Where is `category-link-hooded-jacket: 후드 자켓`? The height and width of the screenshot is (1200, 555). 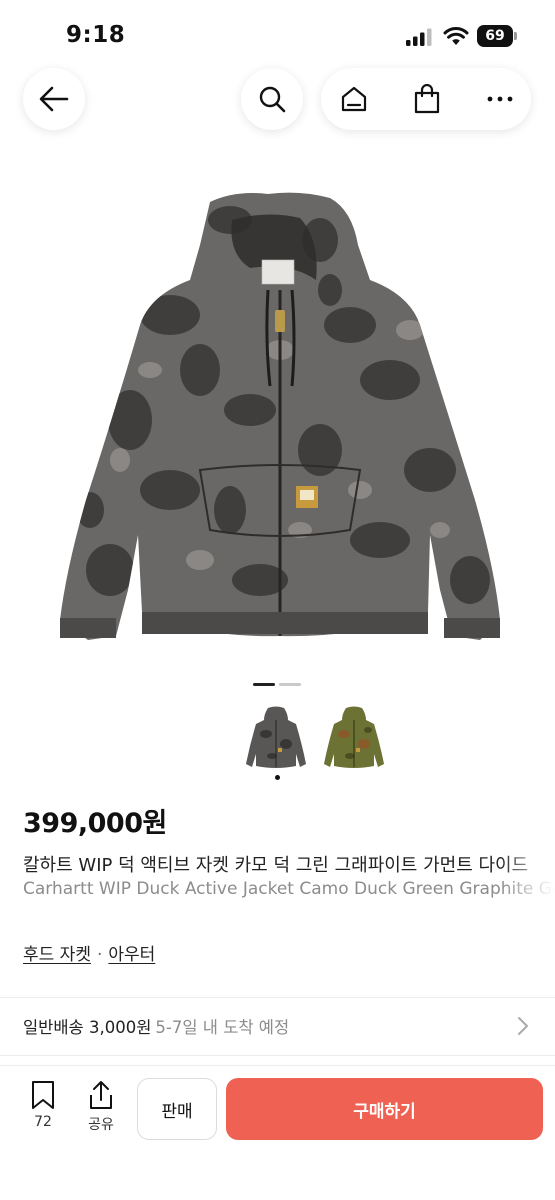 category-link-hooded-jacket: 후드 자켓 is located at coordinates (57, 955).